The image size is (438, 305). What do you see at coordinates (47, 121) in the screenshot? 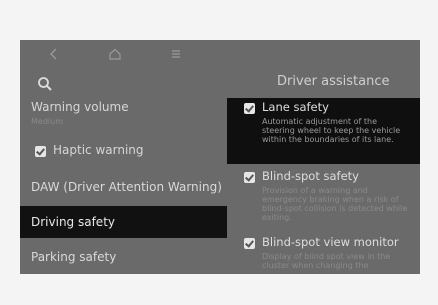
I see `warning-volume-value: Medium` at bounding box center [47, 121].